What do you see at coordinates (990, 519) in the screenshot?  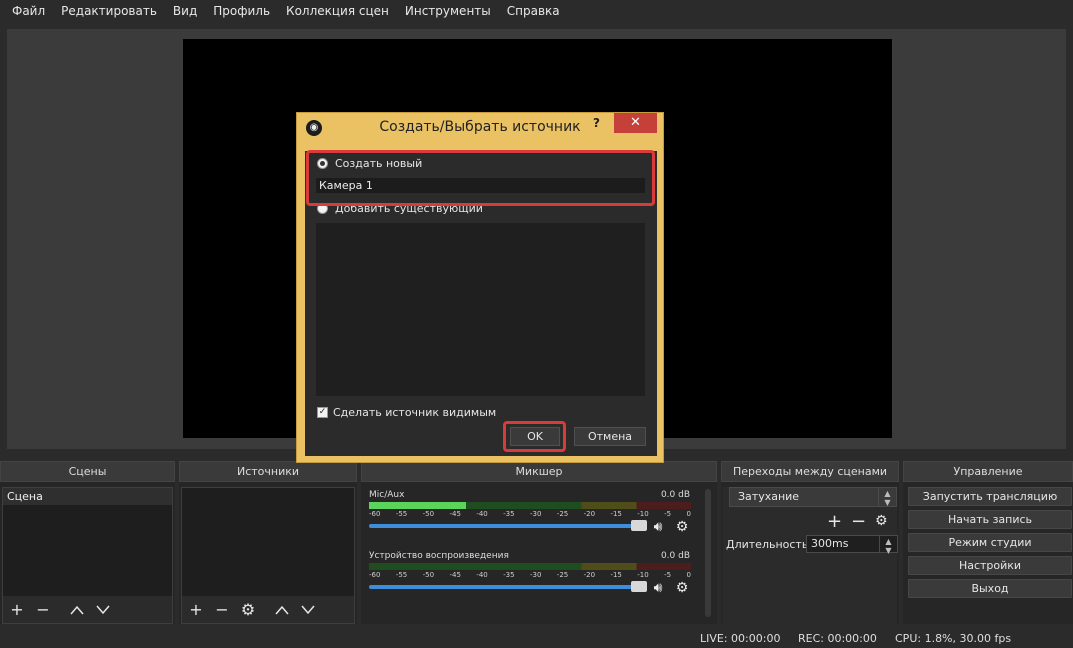 I see `start-recording-button: Начать запись` at bounding box center [990, 519].